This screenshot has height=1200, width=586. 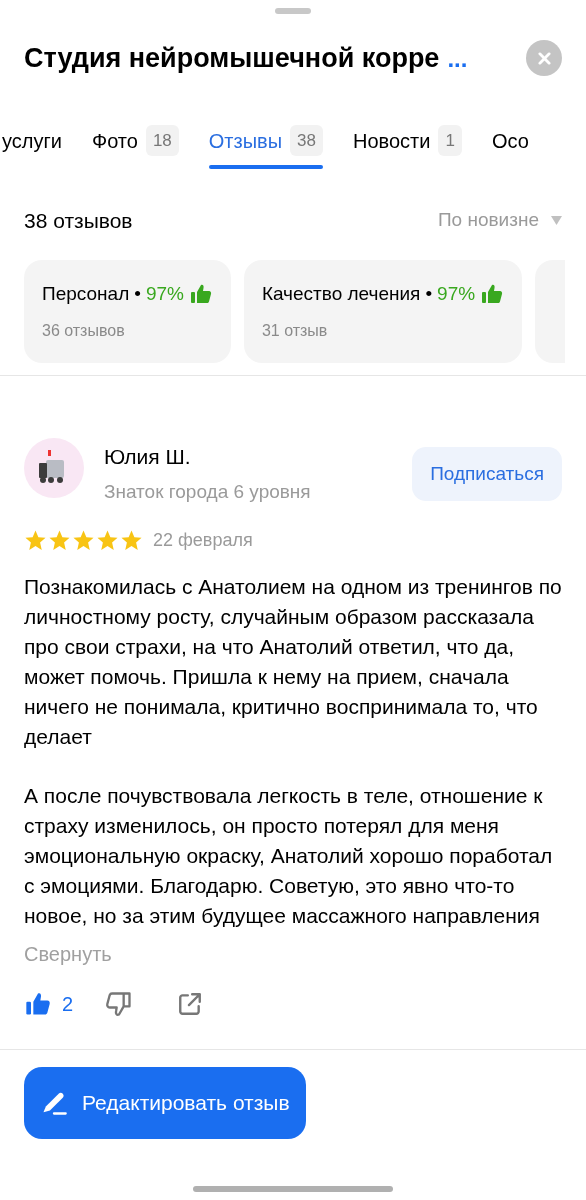 I want to click on caret-icon, so click(x=556, y=220).